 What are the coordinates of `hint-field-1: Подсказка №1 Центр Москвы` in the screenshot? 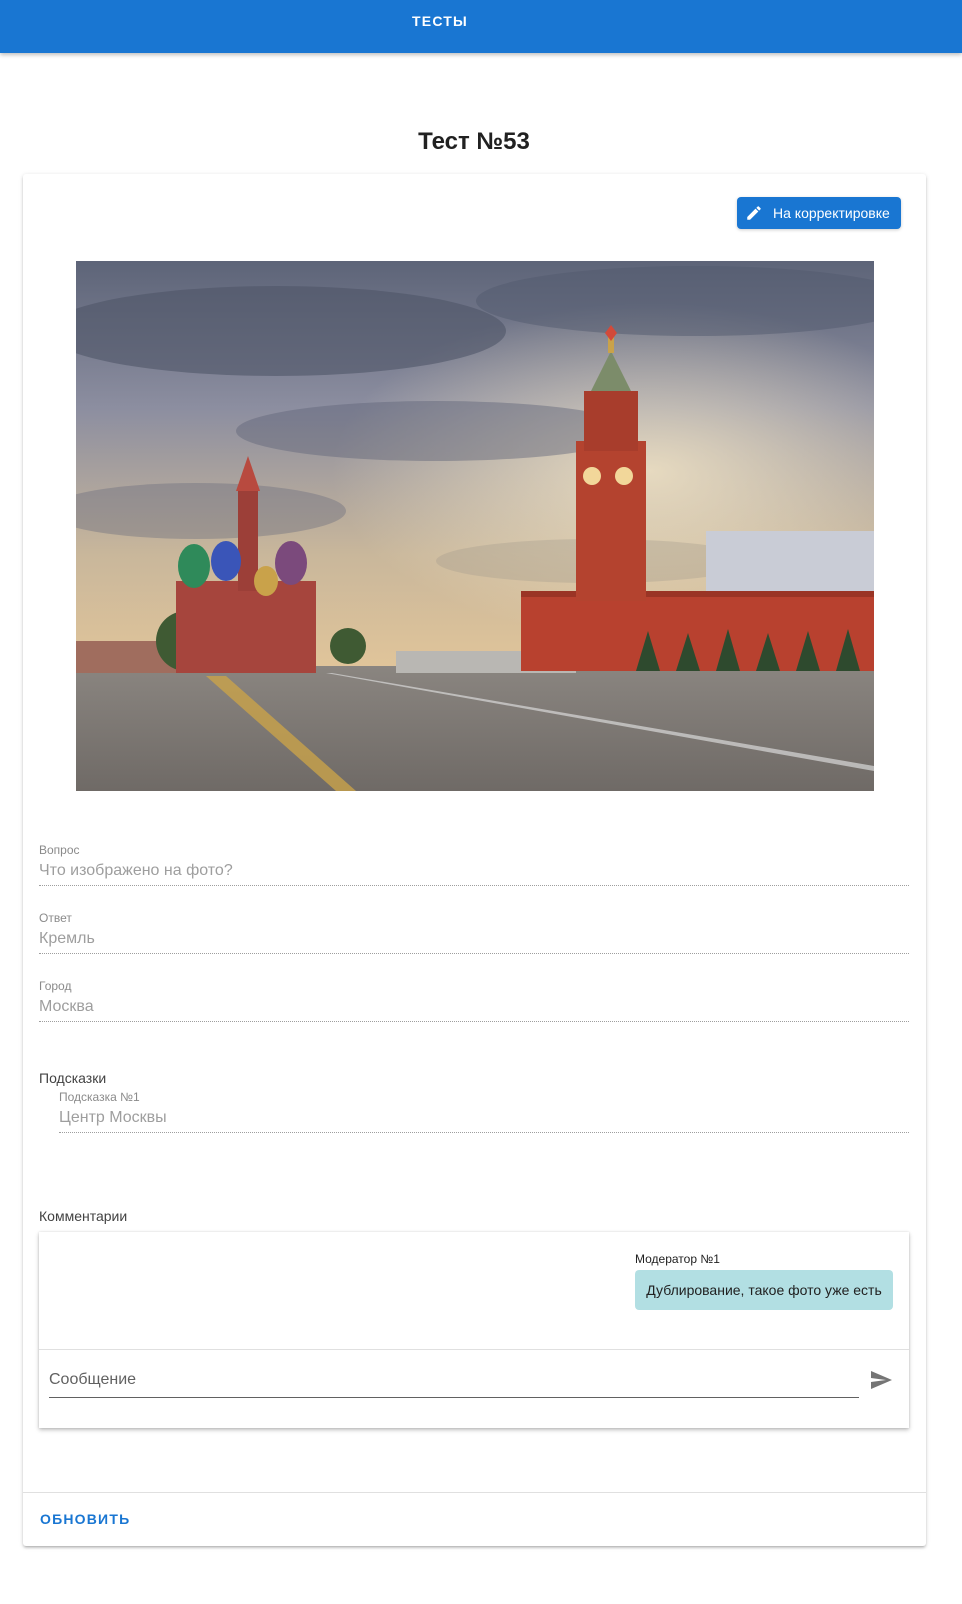 It's located at (484, 1111).